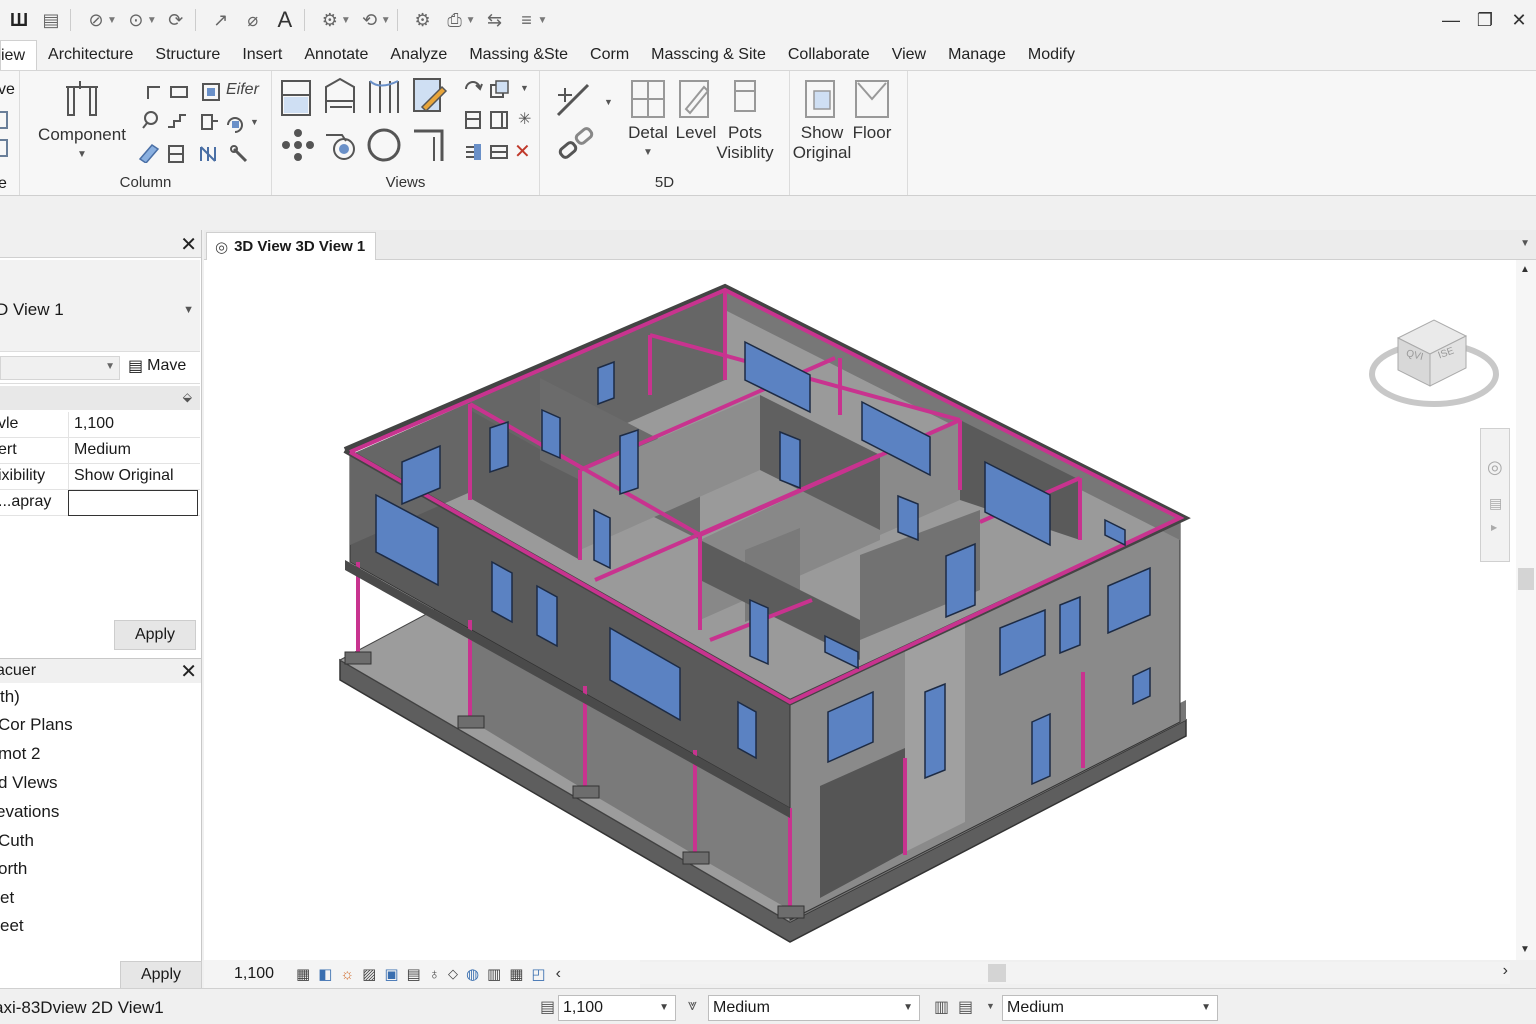 The height and width of the screenshot is (1024, 1536). What do you see at coordinates (1525, 269) in the screenshot?
I see `scroll-up-icon: ▲` at bounding box center [1525, 269].